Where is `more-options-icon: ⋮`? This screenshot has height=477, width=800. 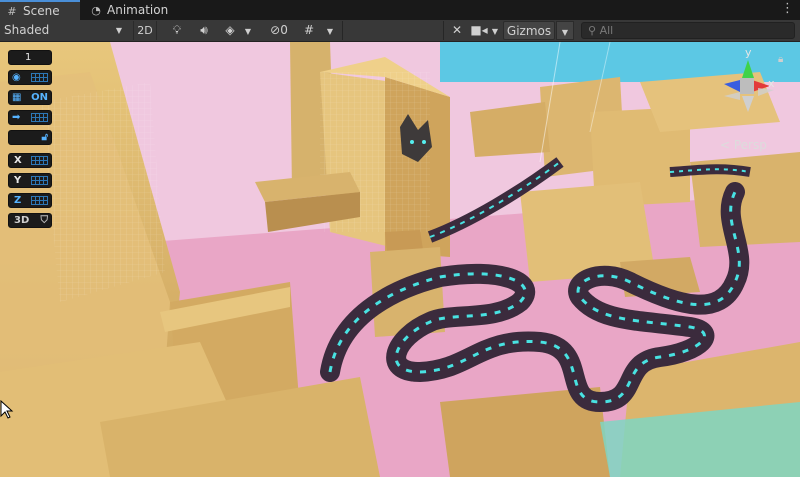 more-options-icon: ⋮ is located at coordinates (787, 8).